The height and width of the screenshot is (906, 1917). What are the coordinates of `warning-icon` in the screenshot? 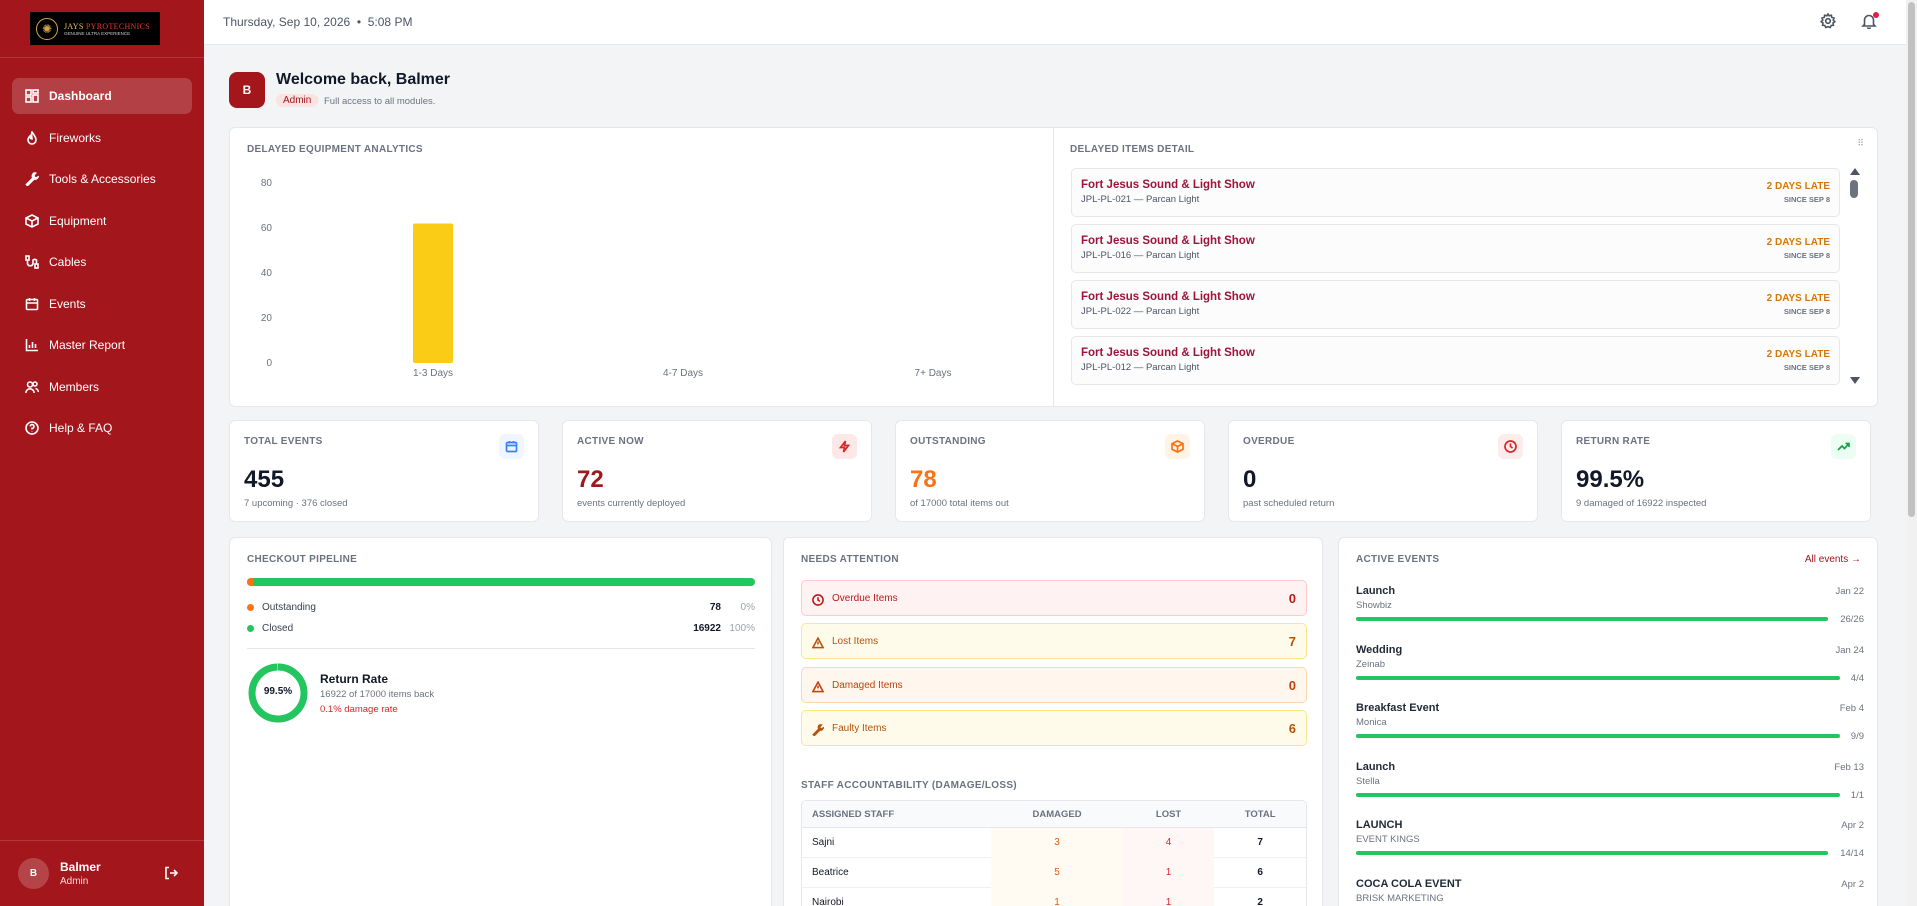 It's located at (818, 642).